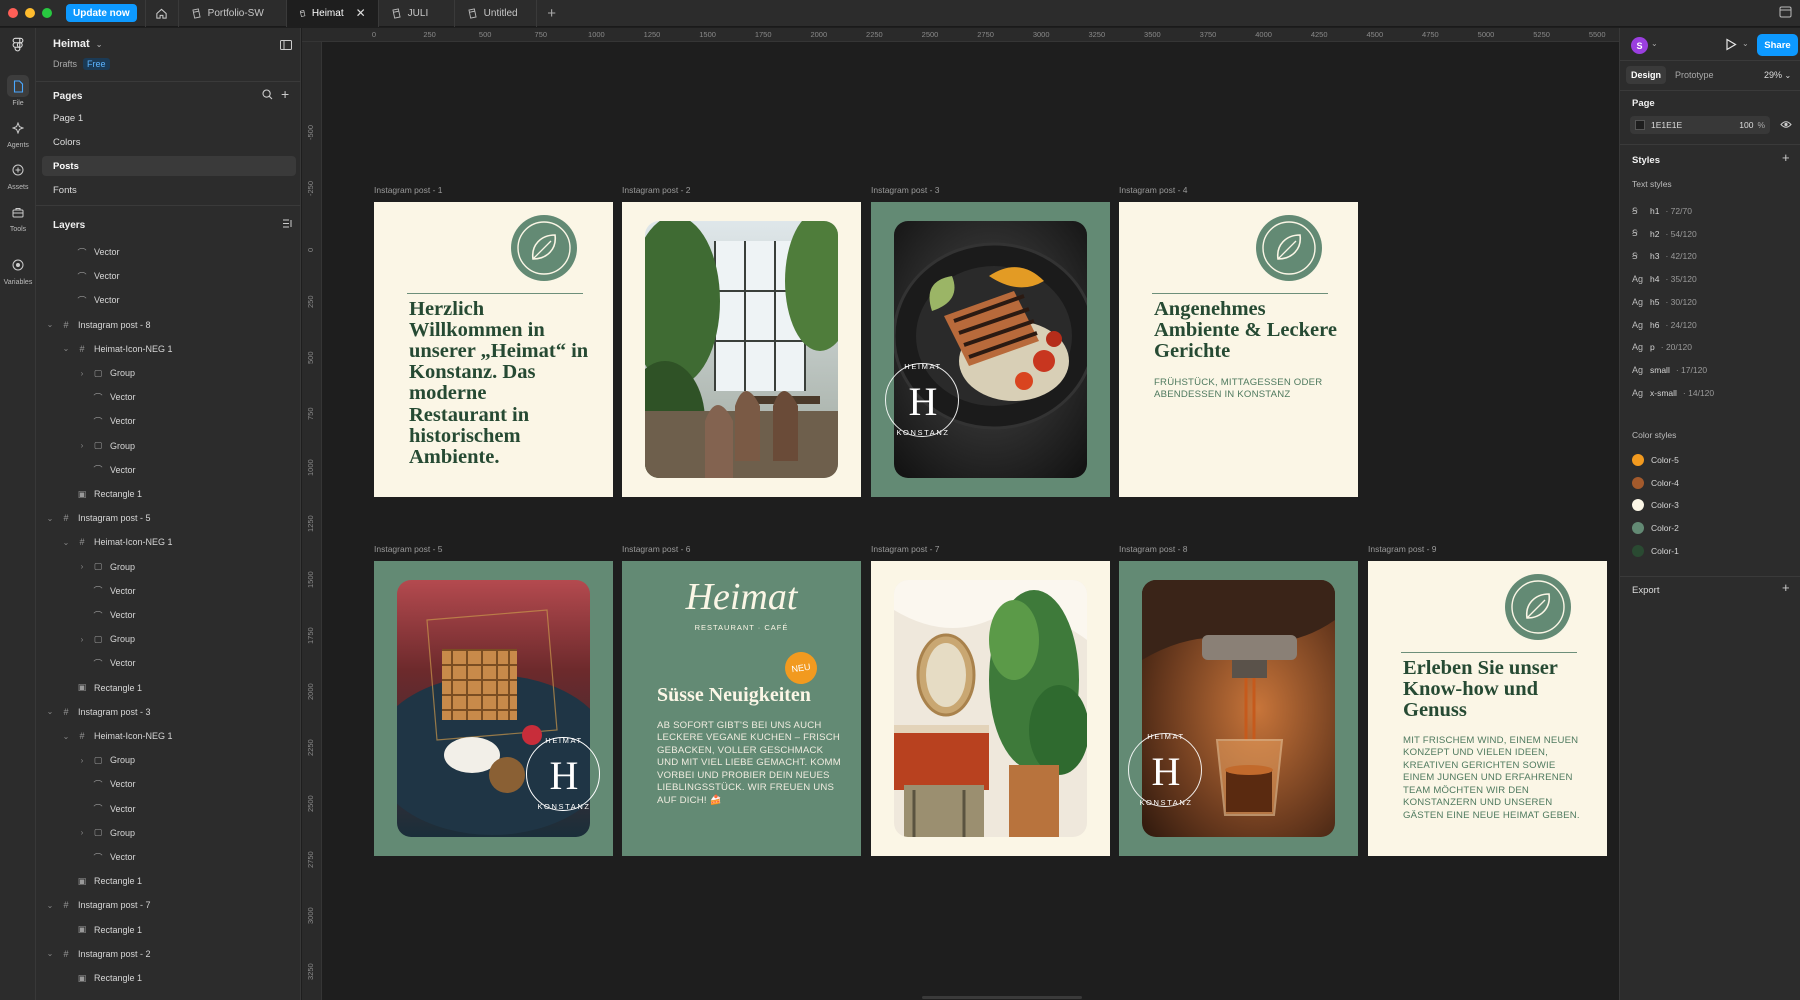  I want to click on frame-label: Instagram post - 3, so click(905, 190).